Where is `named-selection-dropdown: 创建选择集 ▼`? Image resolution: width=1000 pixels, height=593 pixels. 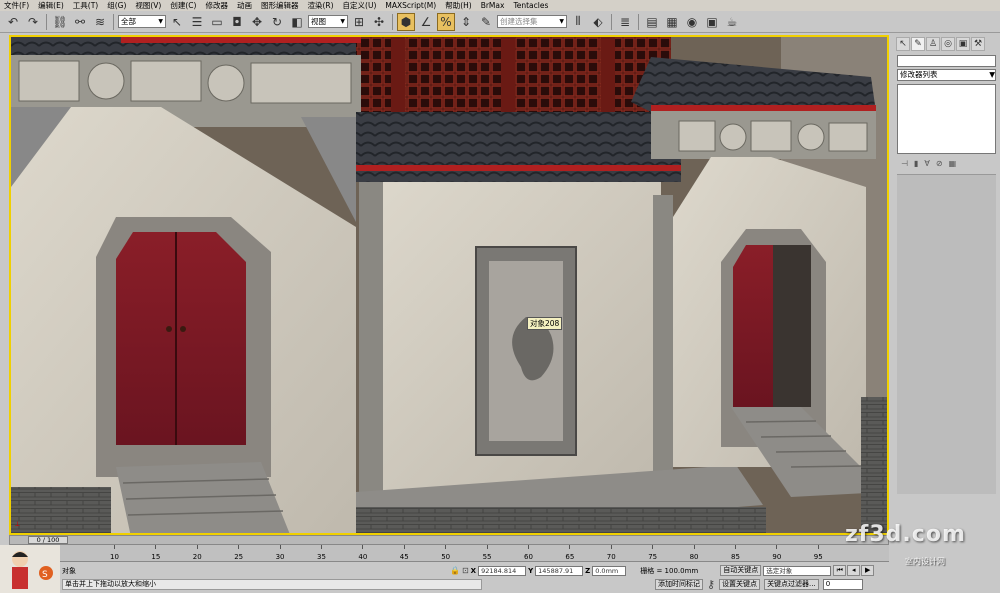
named-selection-dropdown: 创建选择集 ▼ is located at coordinates (532, 21).